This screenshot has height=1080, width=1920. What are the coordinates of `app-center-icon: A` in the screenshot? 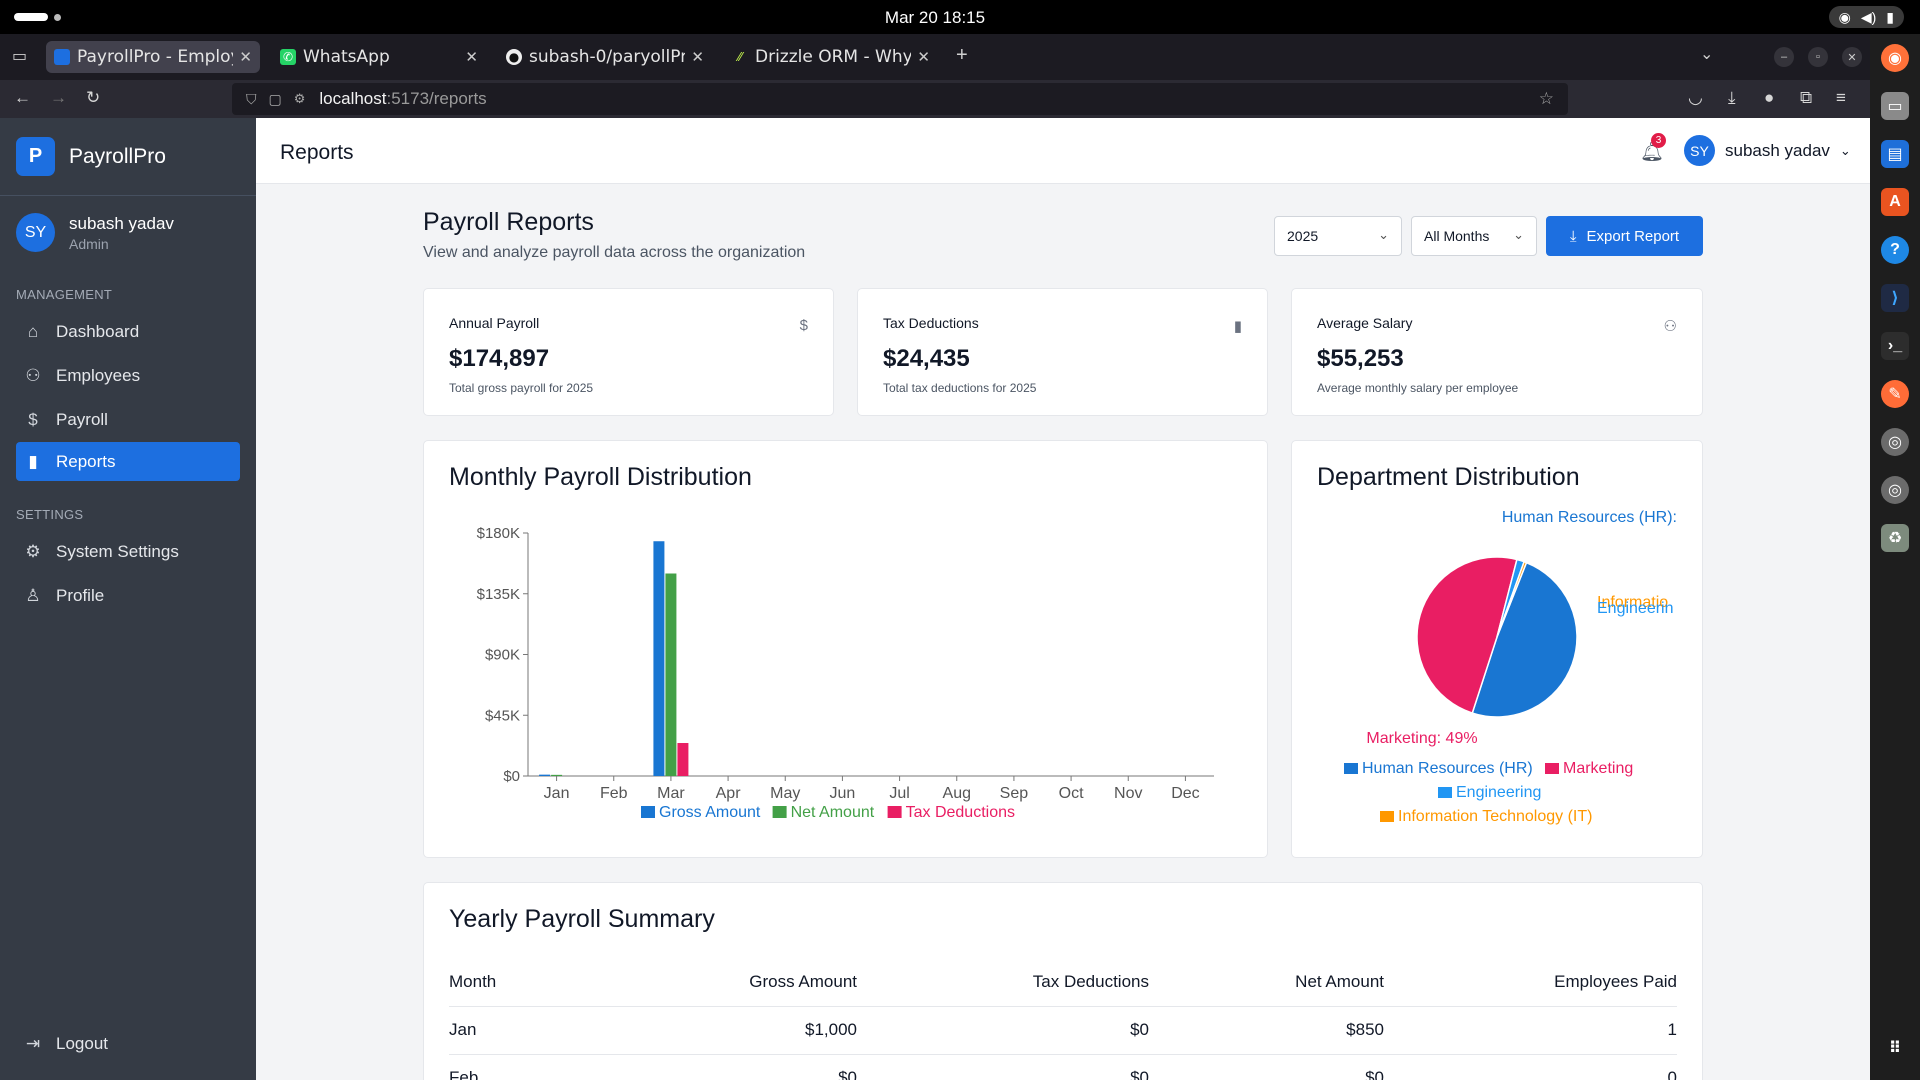 It's located at (1895, 202).